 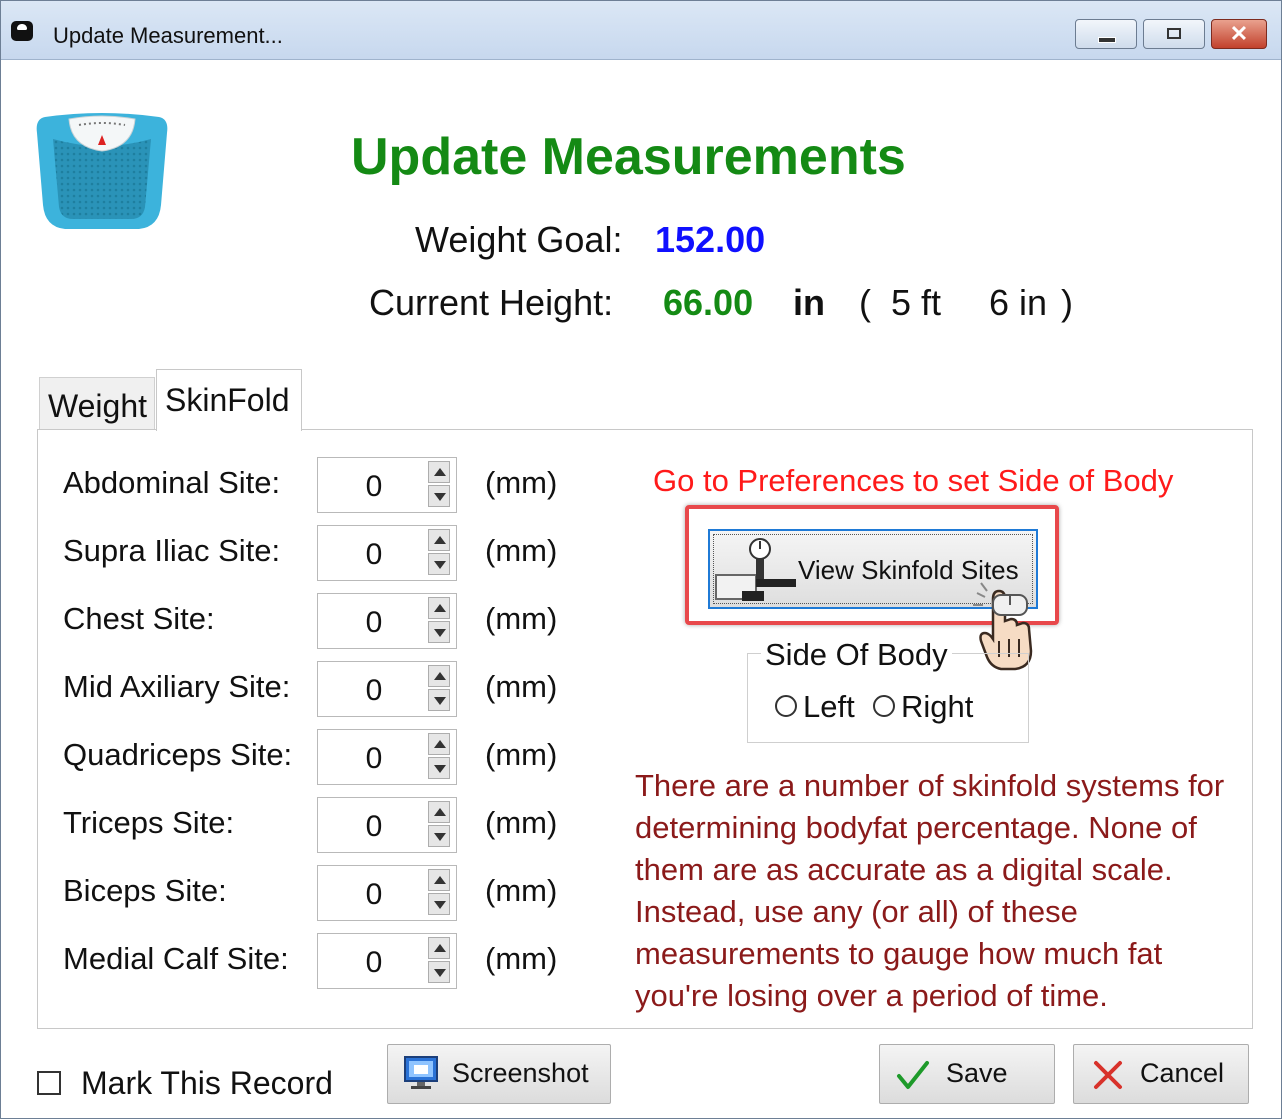 What do you see at coordinates (1018, 302) in the screenshot?
I see `height-inches: 6 in` at bounding box center [1018, 302].